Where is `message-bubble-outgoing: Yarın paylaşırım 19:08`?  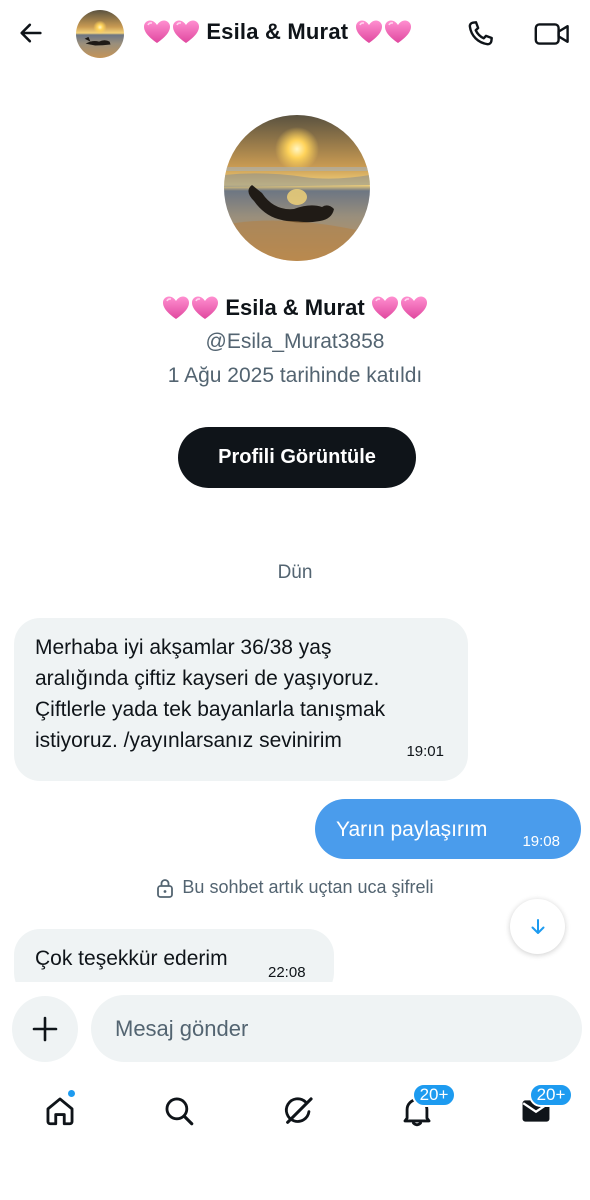 message-bubble-outgoing: Yarın paylaşırım 19:08 is located at coordinates (448, 829).